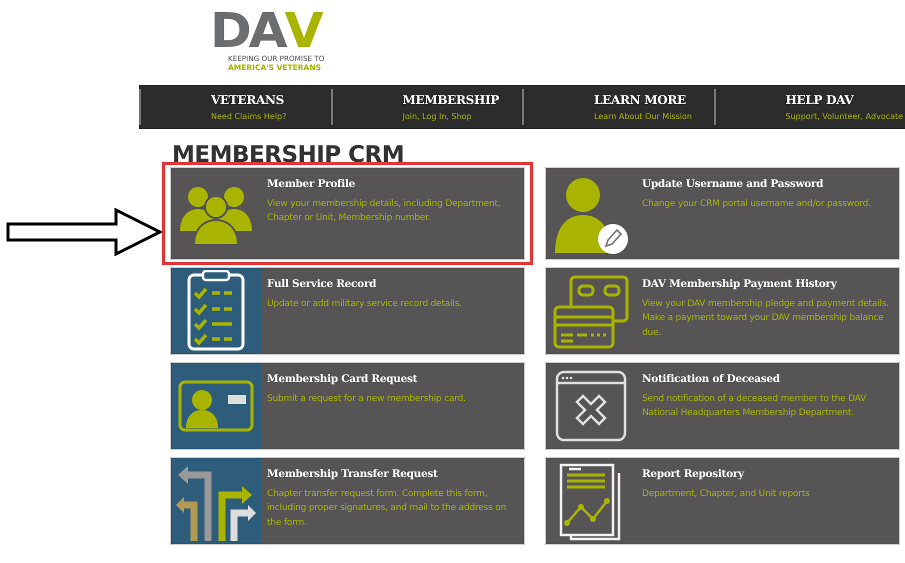  Describe the element at coordinates (234, 107) in the screenshot. I see `nav-item: VETERANS Need Claims Help?` at that location.